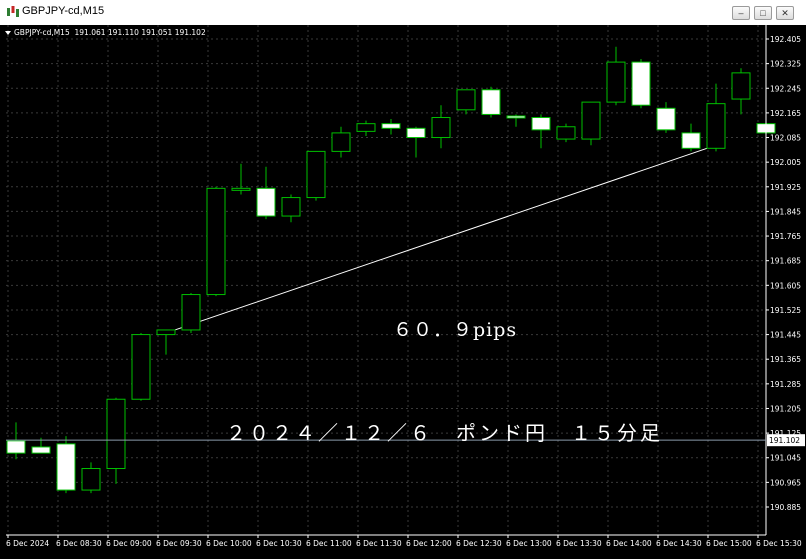 Image resolution: width=806 pixels, height=559 pixels. What do you see at coordinates (403, 13) in the screenshot?
I see `window-titlebar: GBPJPY-cd,M15 – □ ✕` at bounding box center [403, 13].